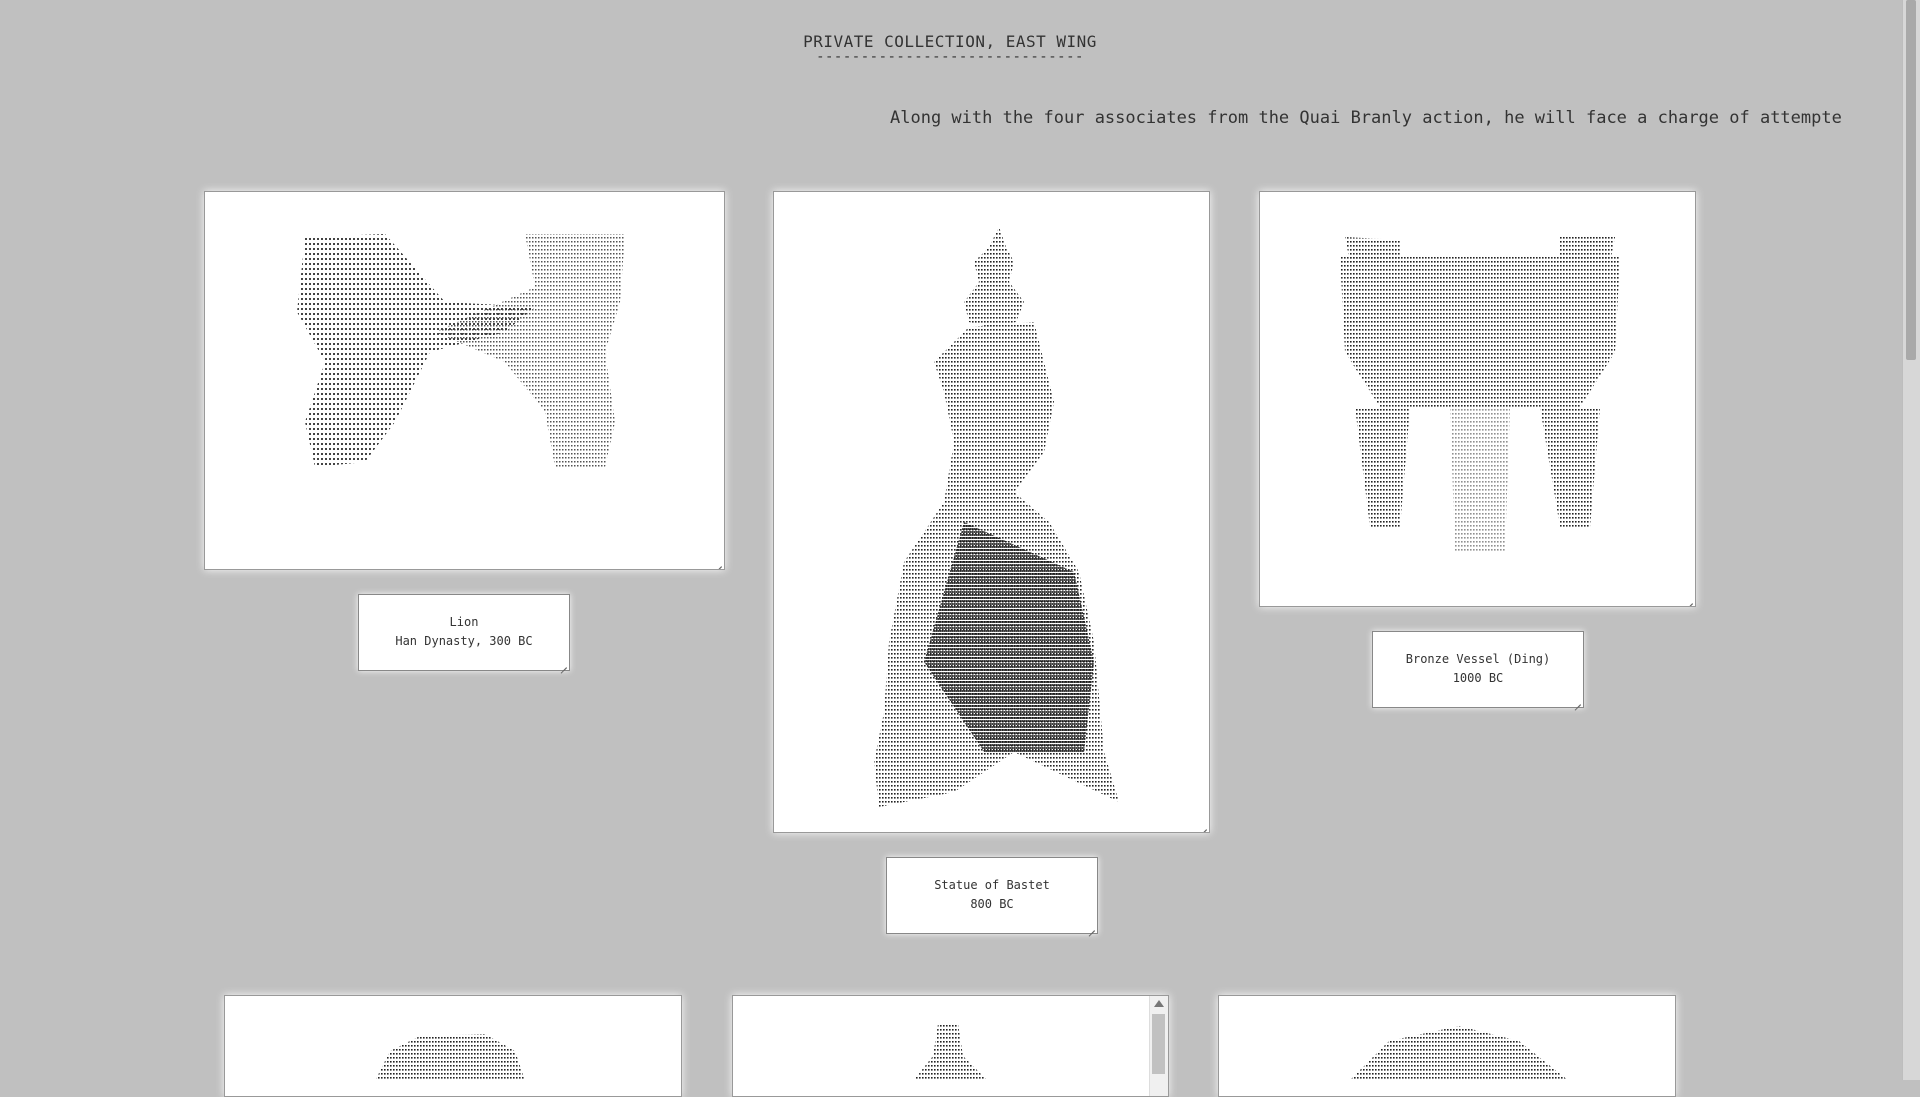 Image resolution: width=1920 pixels, height=1097 pixels. I want to click on scroll-thumb, so click(1158, 1044).